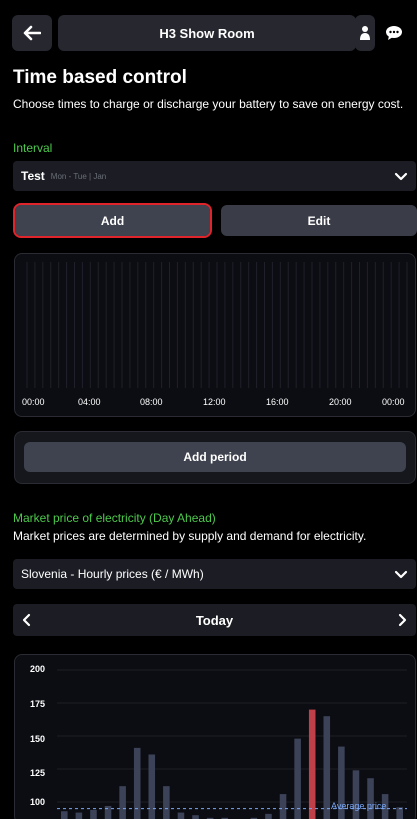 The image size is (417, 819). Describe the element at coordinates (340, 402) in the screenshot. I see `timeline-label: 20:00` at that location.